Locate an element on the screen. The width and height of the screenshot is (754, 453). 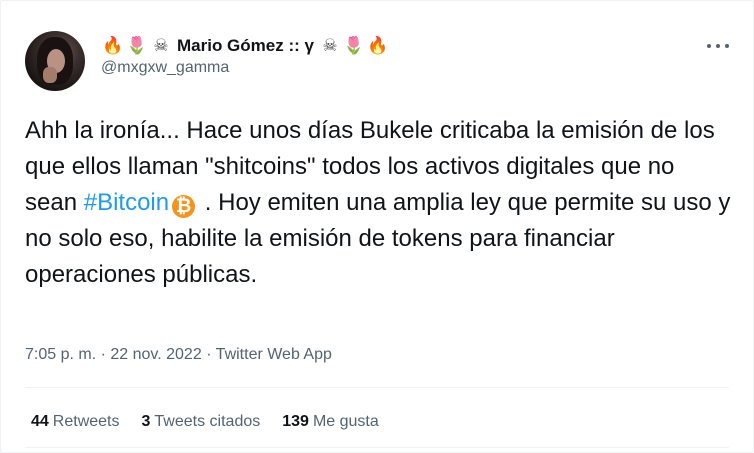
likes-stat: 139 Me gusta is located at coordinates (330, 422).